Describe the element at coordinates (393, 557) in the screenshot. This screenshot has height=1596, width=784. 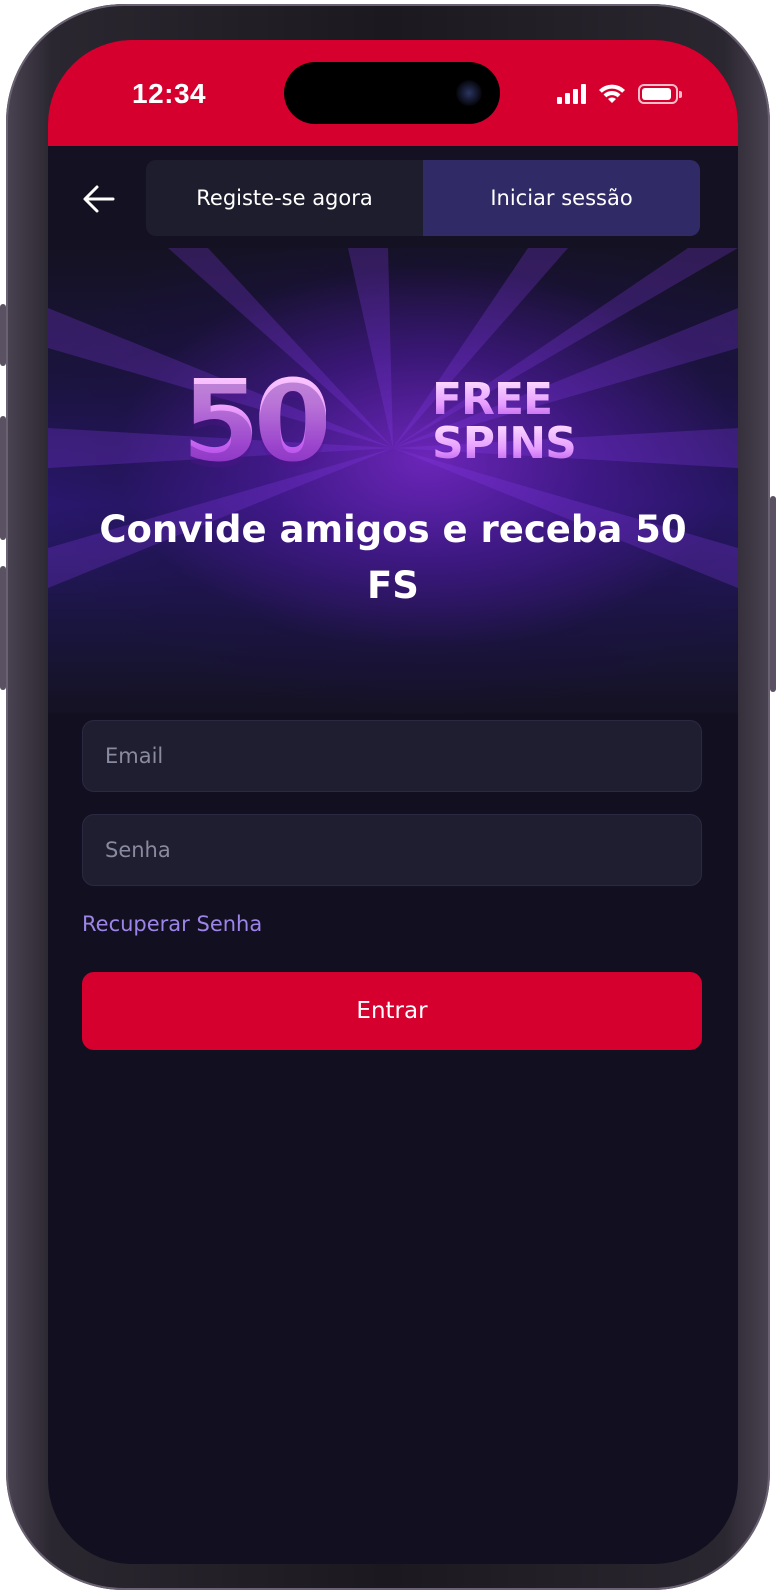
I see `banner-title: Convide amigos e receba 50 FS` at that location.